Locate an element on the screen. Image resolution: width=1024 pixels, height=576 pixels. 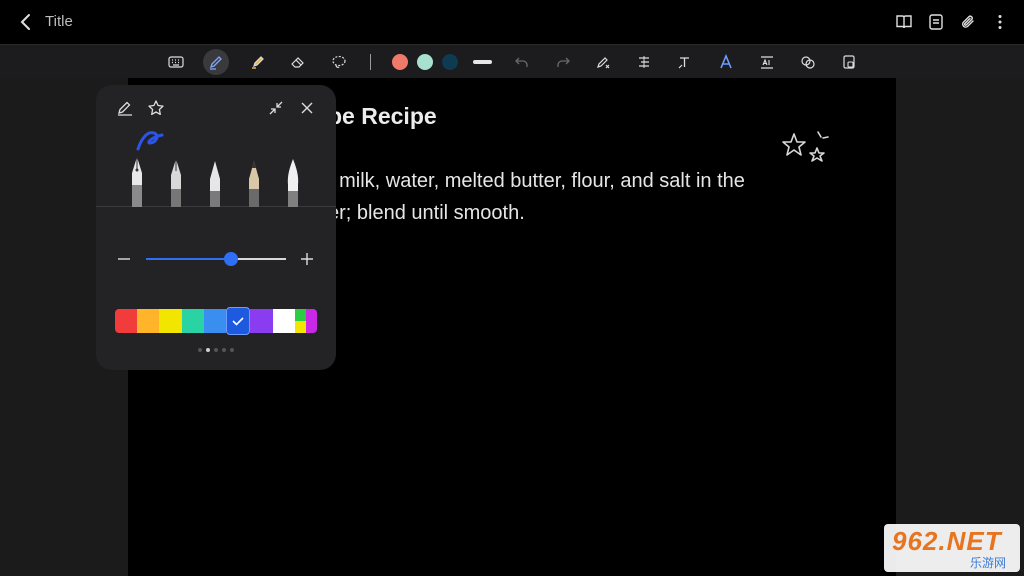
star-doodle is located at coordinates (807, 148).